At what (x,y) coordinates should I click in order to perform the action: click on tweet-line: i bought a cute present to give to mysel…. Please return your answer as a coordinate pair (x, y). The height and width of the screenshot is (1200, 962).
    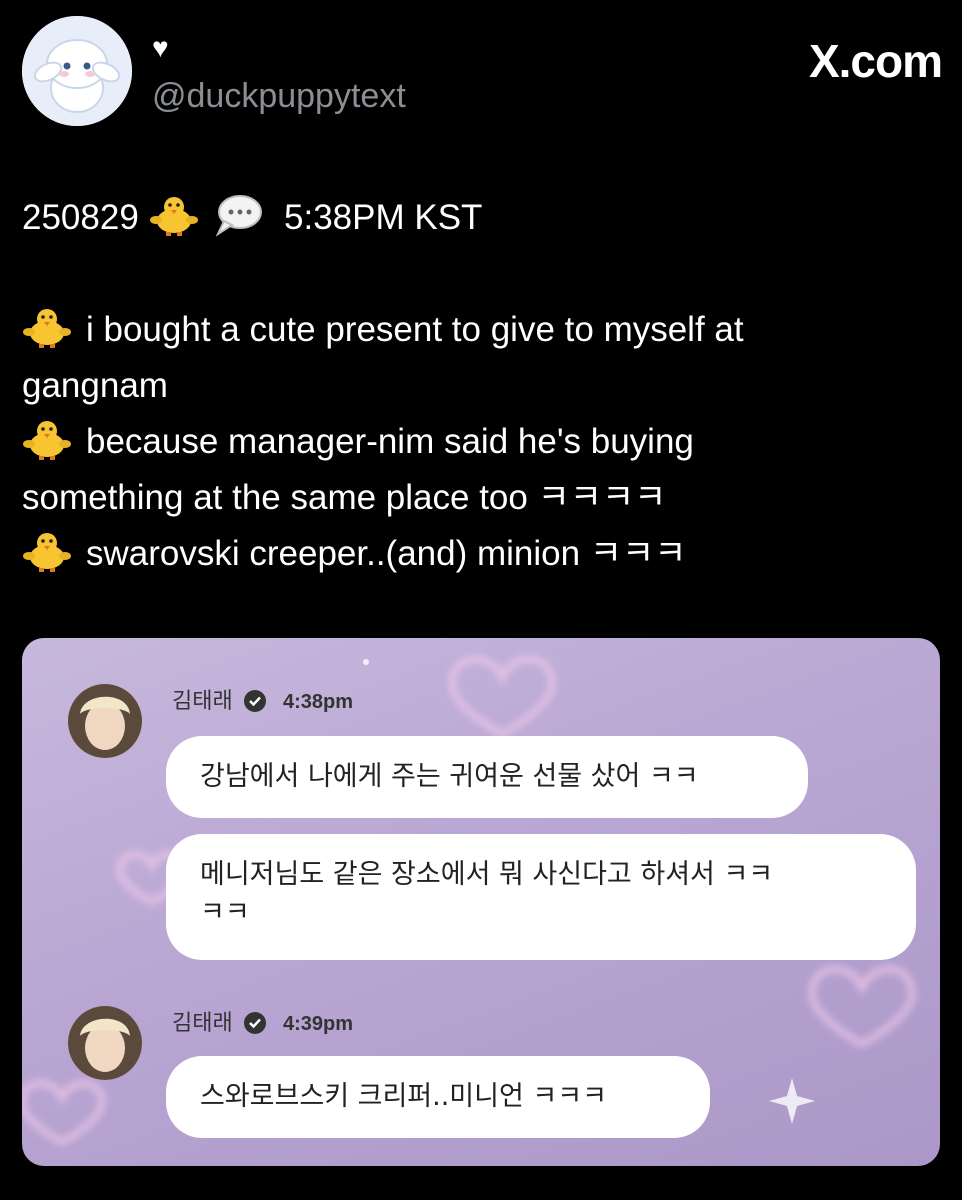
    Looking at the image, I should click on (482, 330).